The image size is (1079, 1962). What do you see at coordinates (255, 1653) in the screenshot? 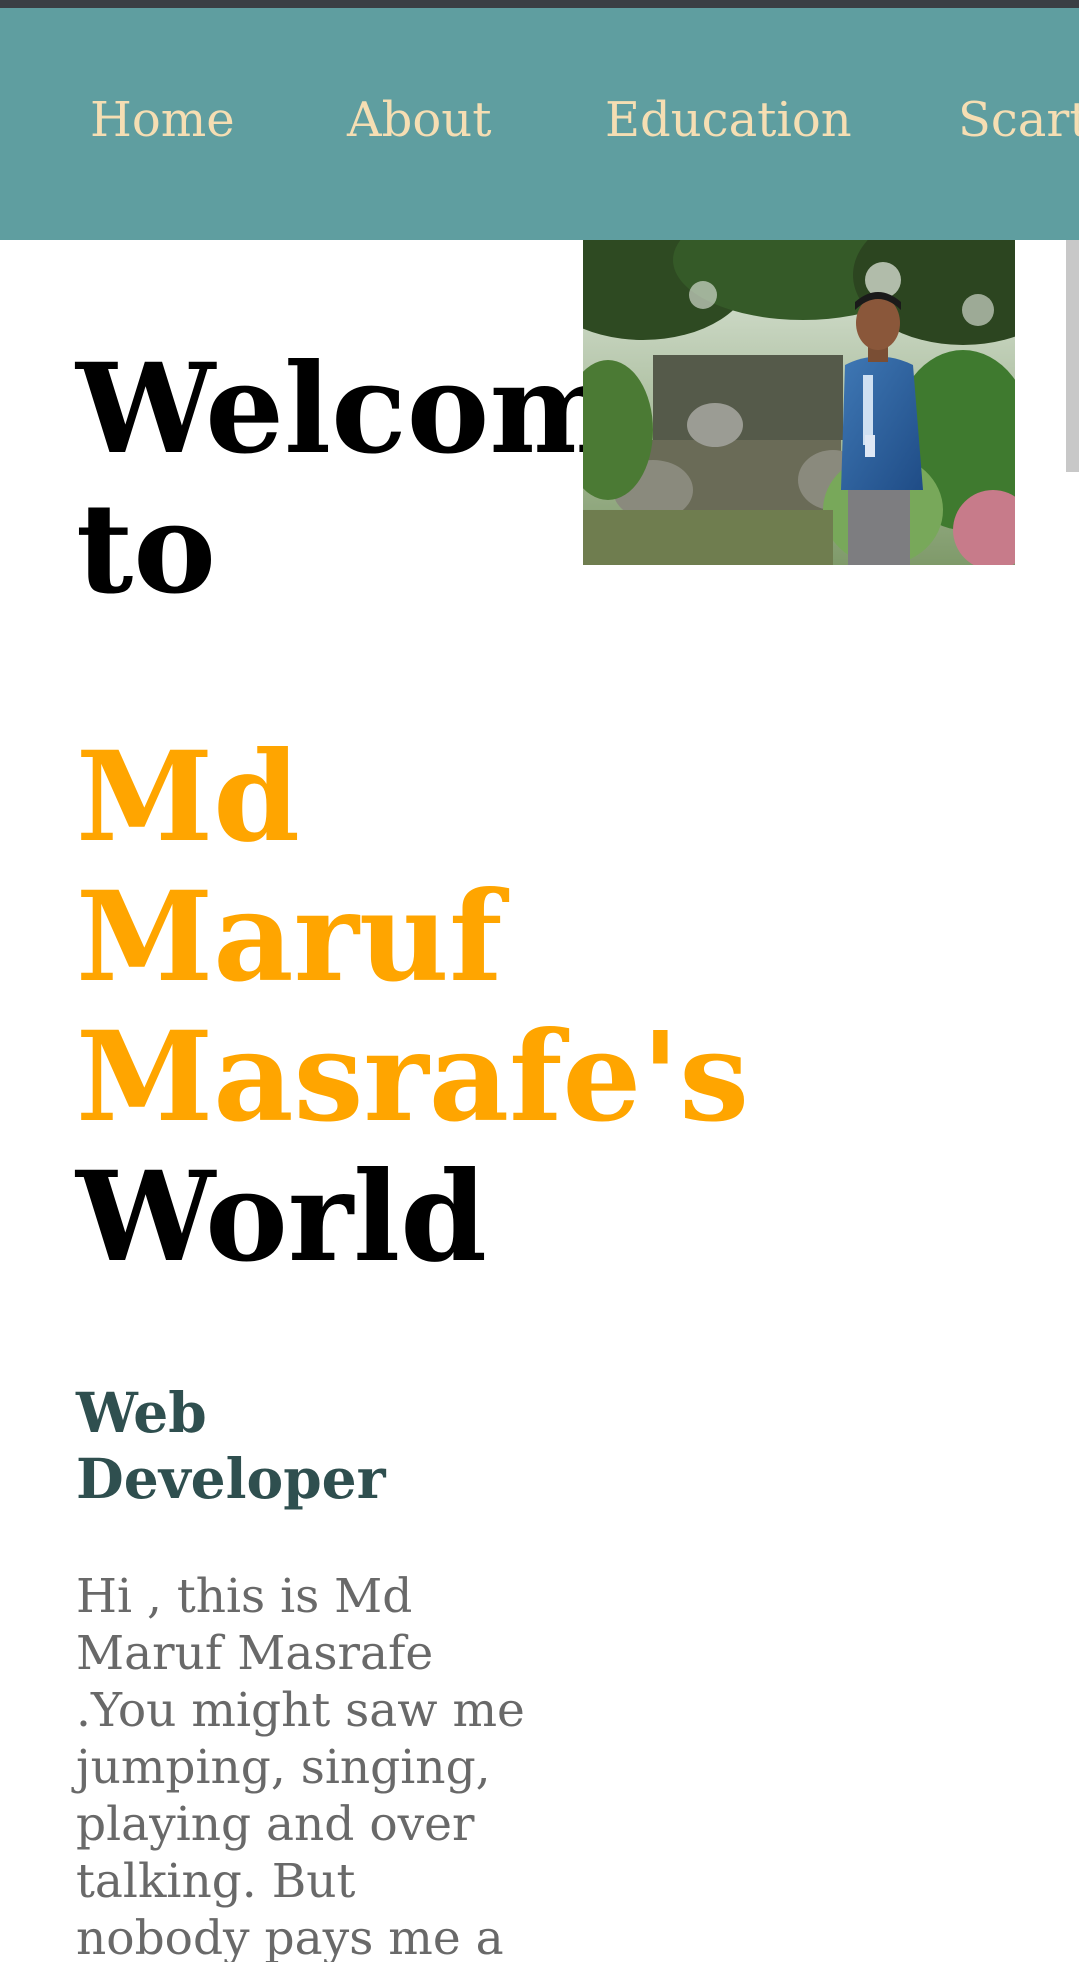
I see `bio-line: Maruf Masrafe` at bounding box center [255, 1653].